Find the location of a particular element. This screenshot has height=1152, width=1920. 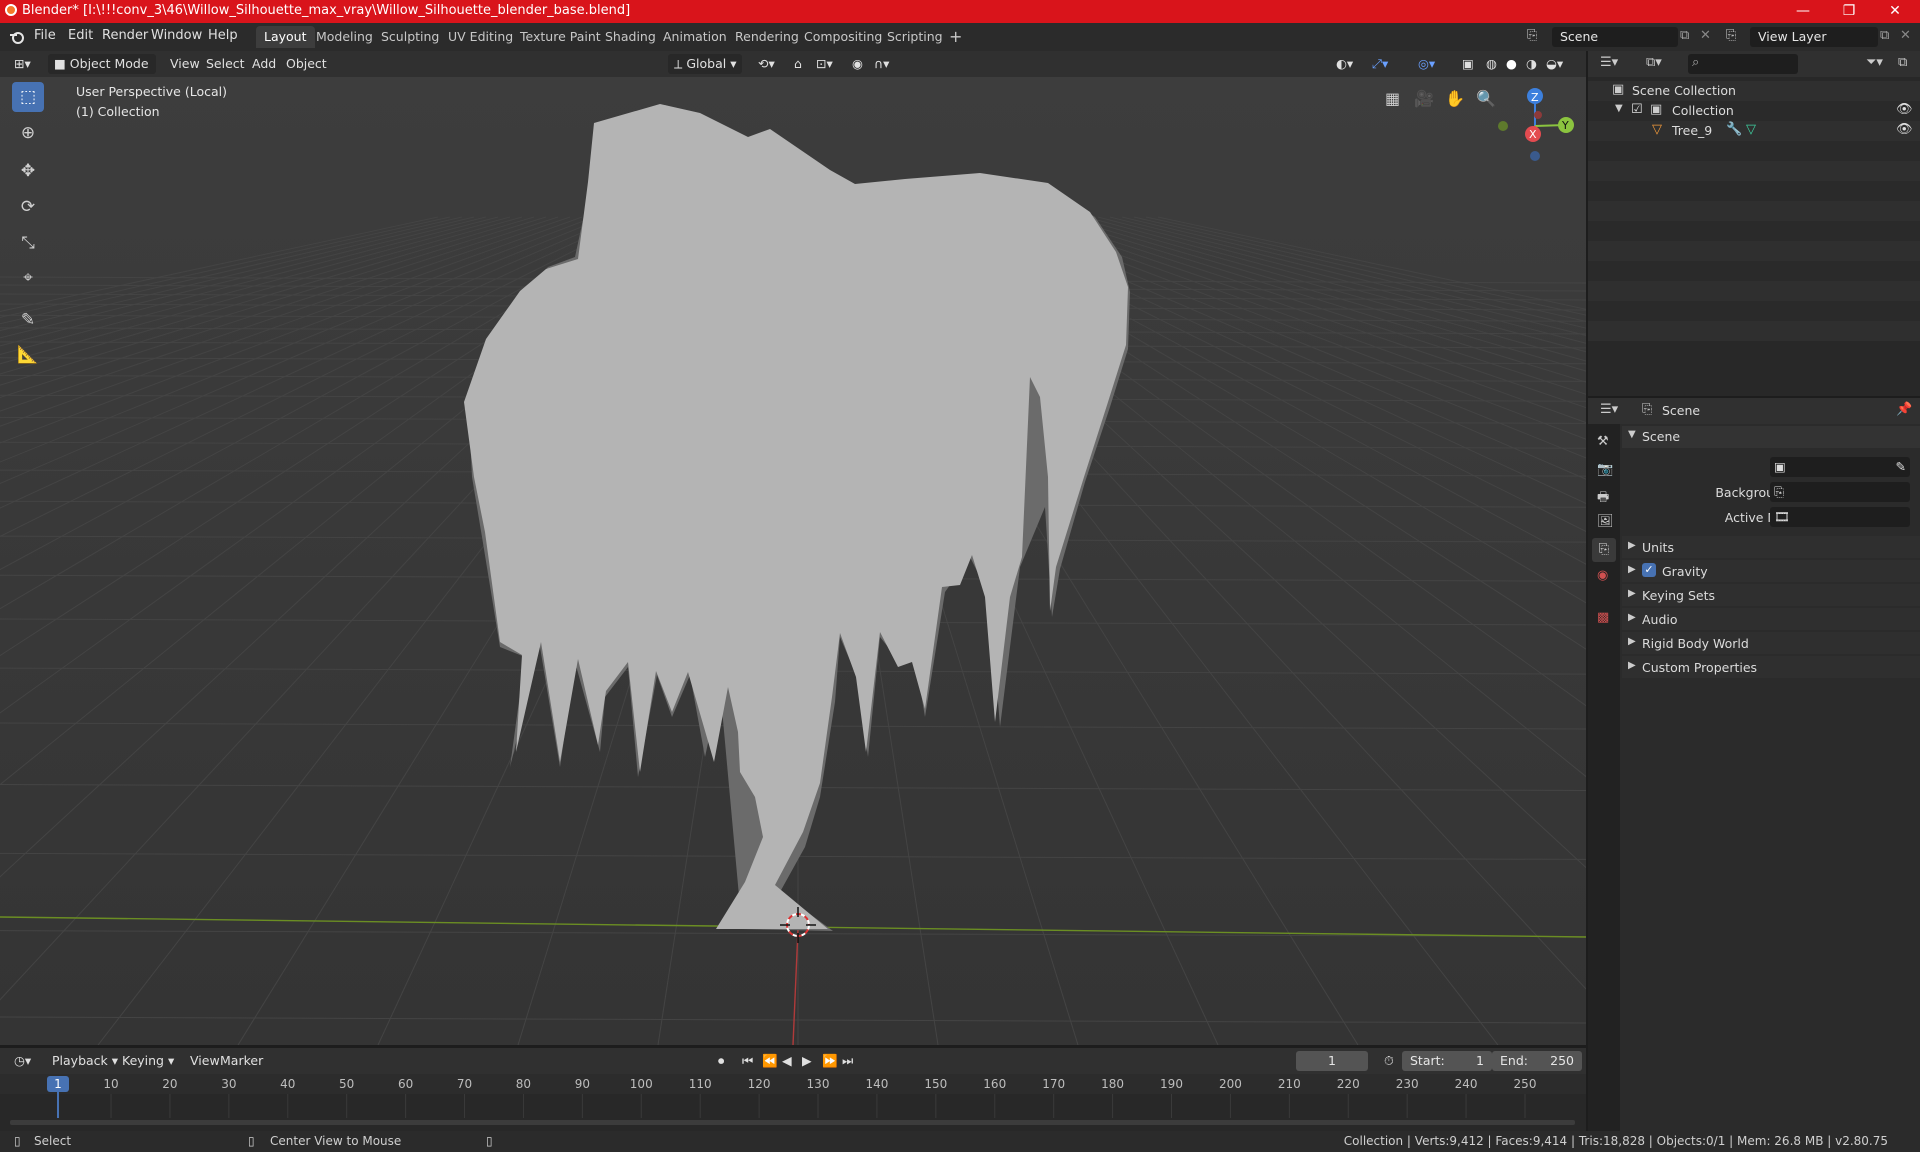

rigid-body-world-panel-header: ▶ Rigid Body World is located at coordinates (1771, 643).